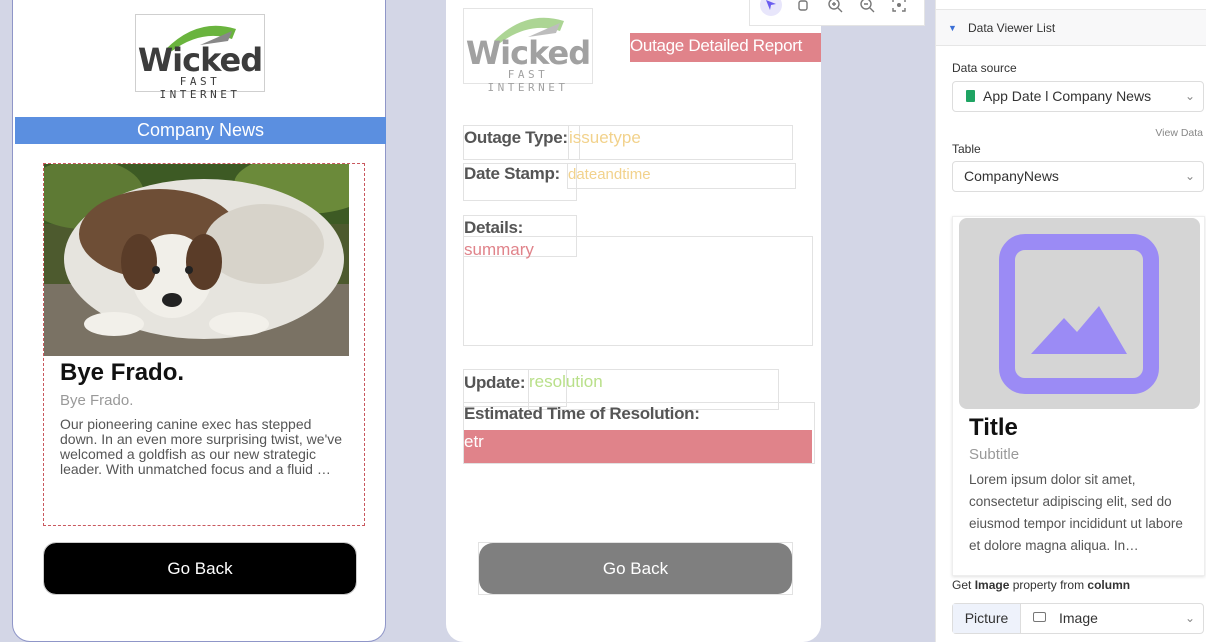 Image resolution: width=1206 pixels, height=642 pixels. What do you see at coordinates (582, 413) in the screenshot?
I see `etr-label: Estimated Time of Resolution:` at bounding box center [582, 413].